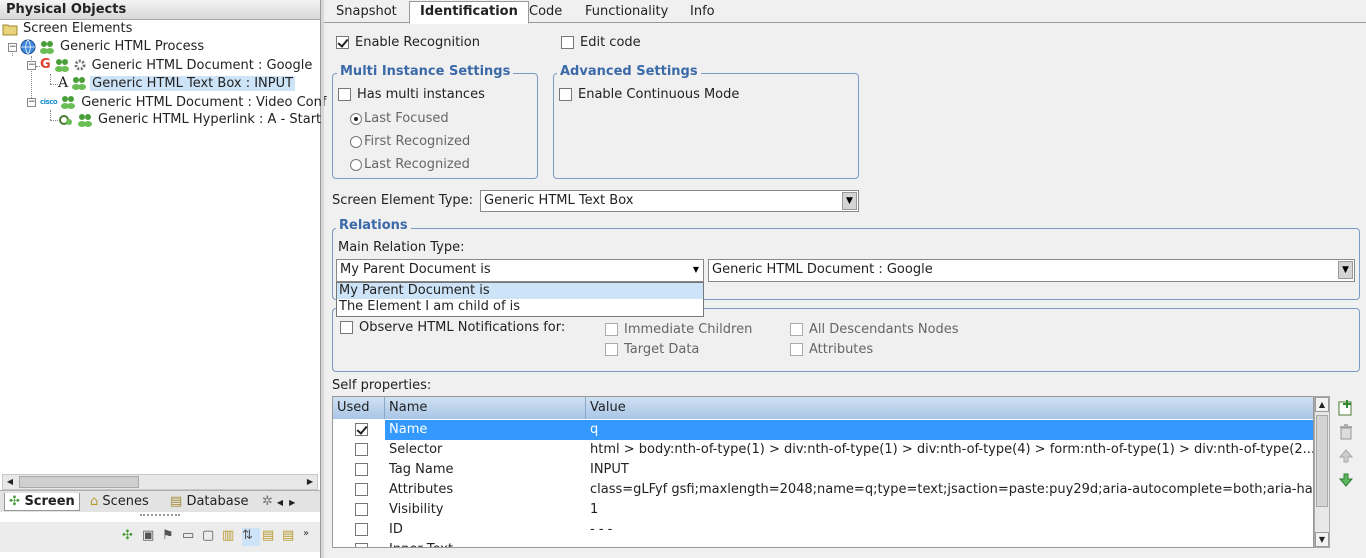 The height and width of the screenshot is (558, 1366). Describe the element at coordinates (1322, 404) in the screenshot. I see `scroll-up-arrow: ▲` at that location.